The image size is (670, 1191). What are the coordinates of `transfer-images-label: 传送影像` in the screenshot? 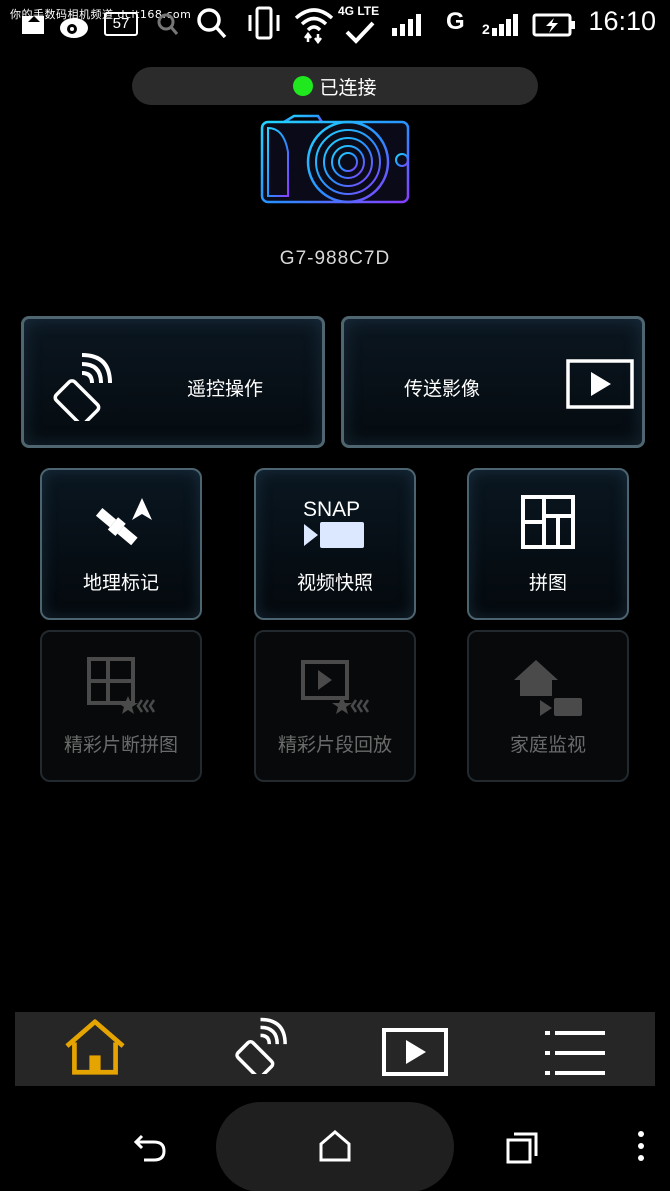 It's located at (442, 389).